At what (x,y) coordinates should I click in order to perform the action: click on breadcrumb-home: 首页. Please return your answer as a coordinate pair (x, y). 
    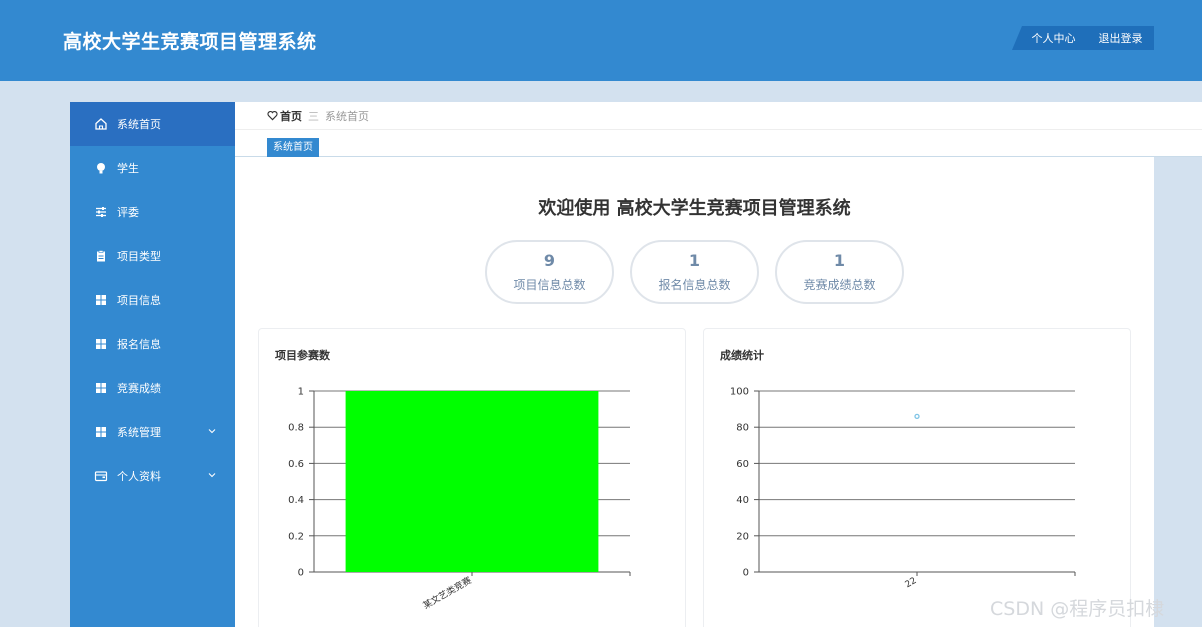
    Looking at the image, I should click on (284, 116).